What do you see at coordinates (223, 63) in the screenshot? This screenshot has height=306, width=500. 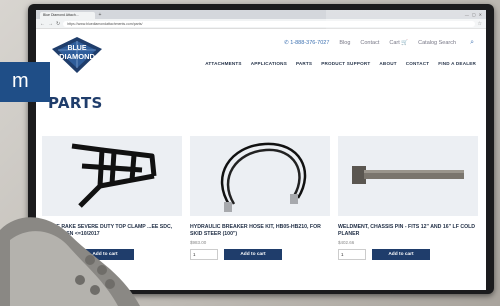 I see `nav-attachments: ATTACHMENTS` at bounding box center [223, 63].